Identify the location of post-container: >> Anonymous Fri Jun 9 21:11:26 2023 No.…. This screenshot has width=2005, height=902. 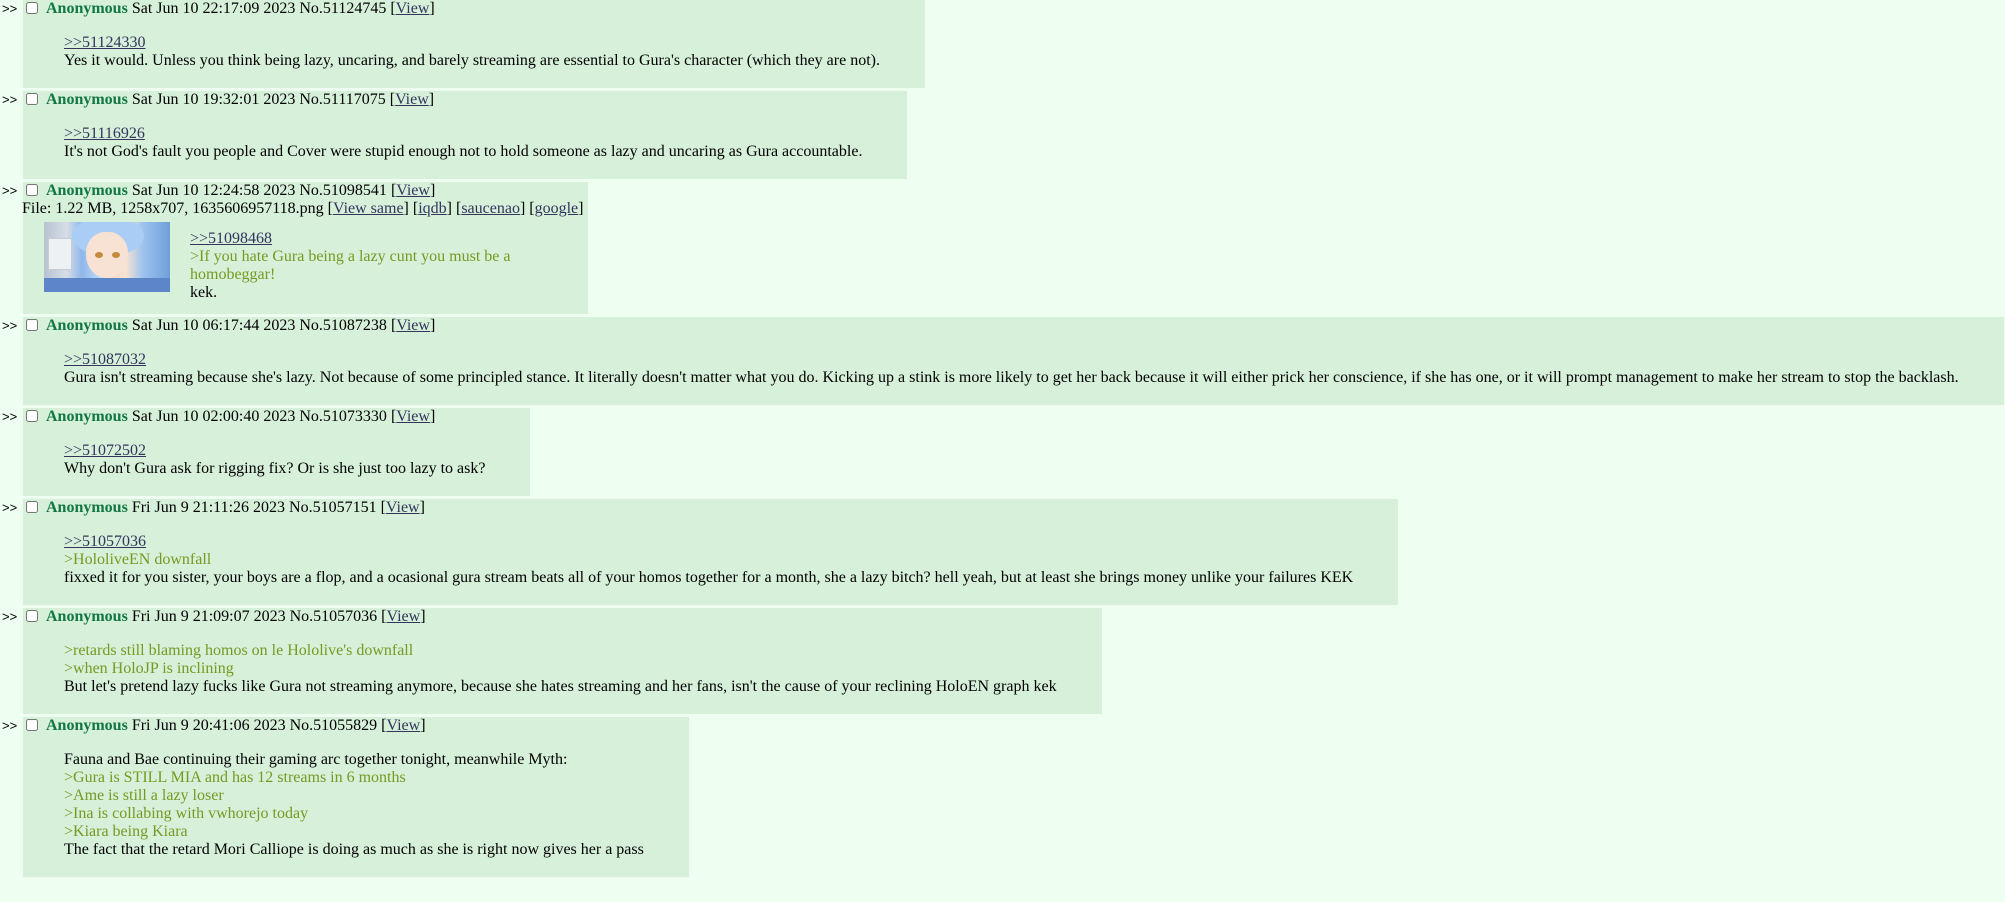
(1002, 552).